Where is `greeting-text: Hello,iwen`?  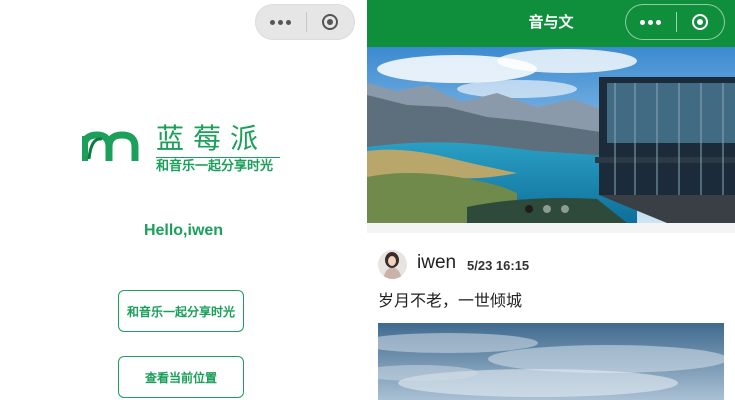 greeting-text: Hello,iwen is located at coordinates (183, 230).